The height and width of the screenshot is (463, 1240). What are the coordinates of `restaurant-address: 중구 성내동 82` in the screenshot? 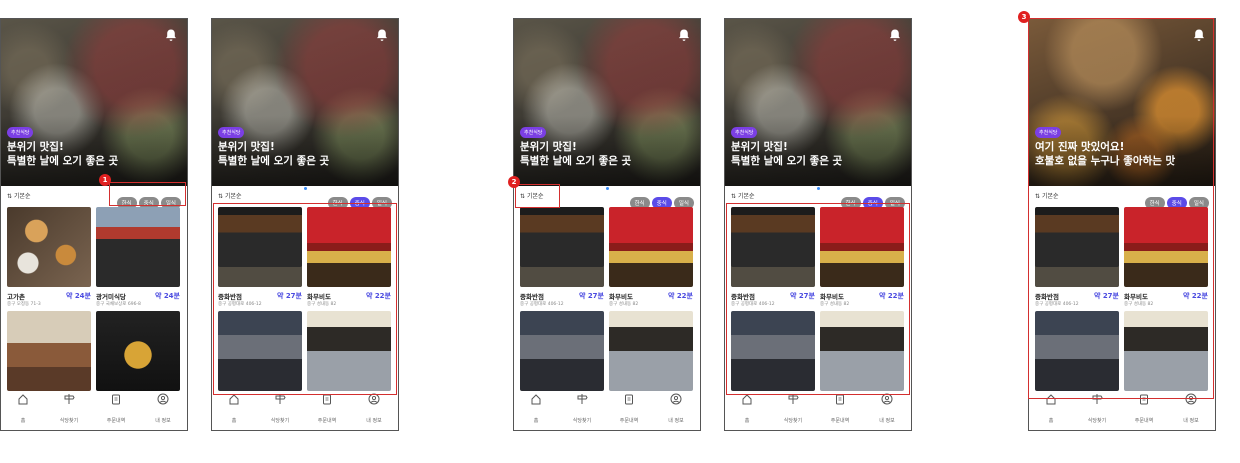 It's located at (624, 304).